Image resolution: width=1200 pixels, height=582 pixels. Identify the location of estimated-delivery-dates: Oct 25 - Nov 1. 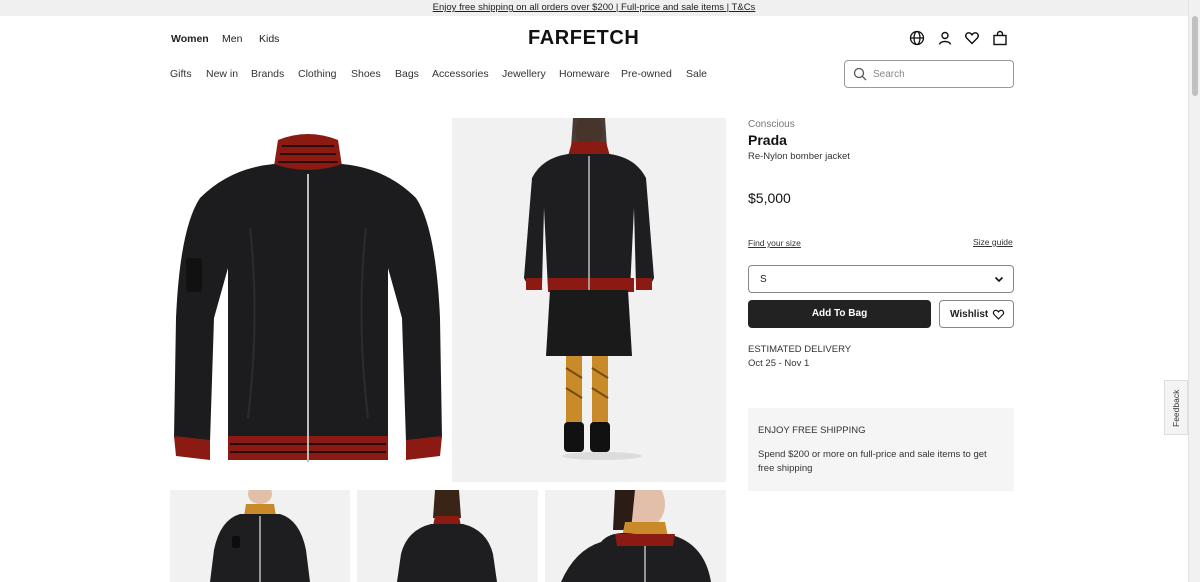
(779, 363).